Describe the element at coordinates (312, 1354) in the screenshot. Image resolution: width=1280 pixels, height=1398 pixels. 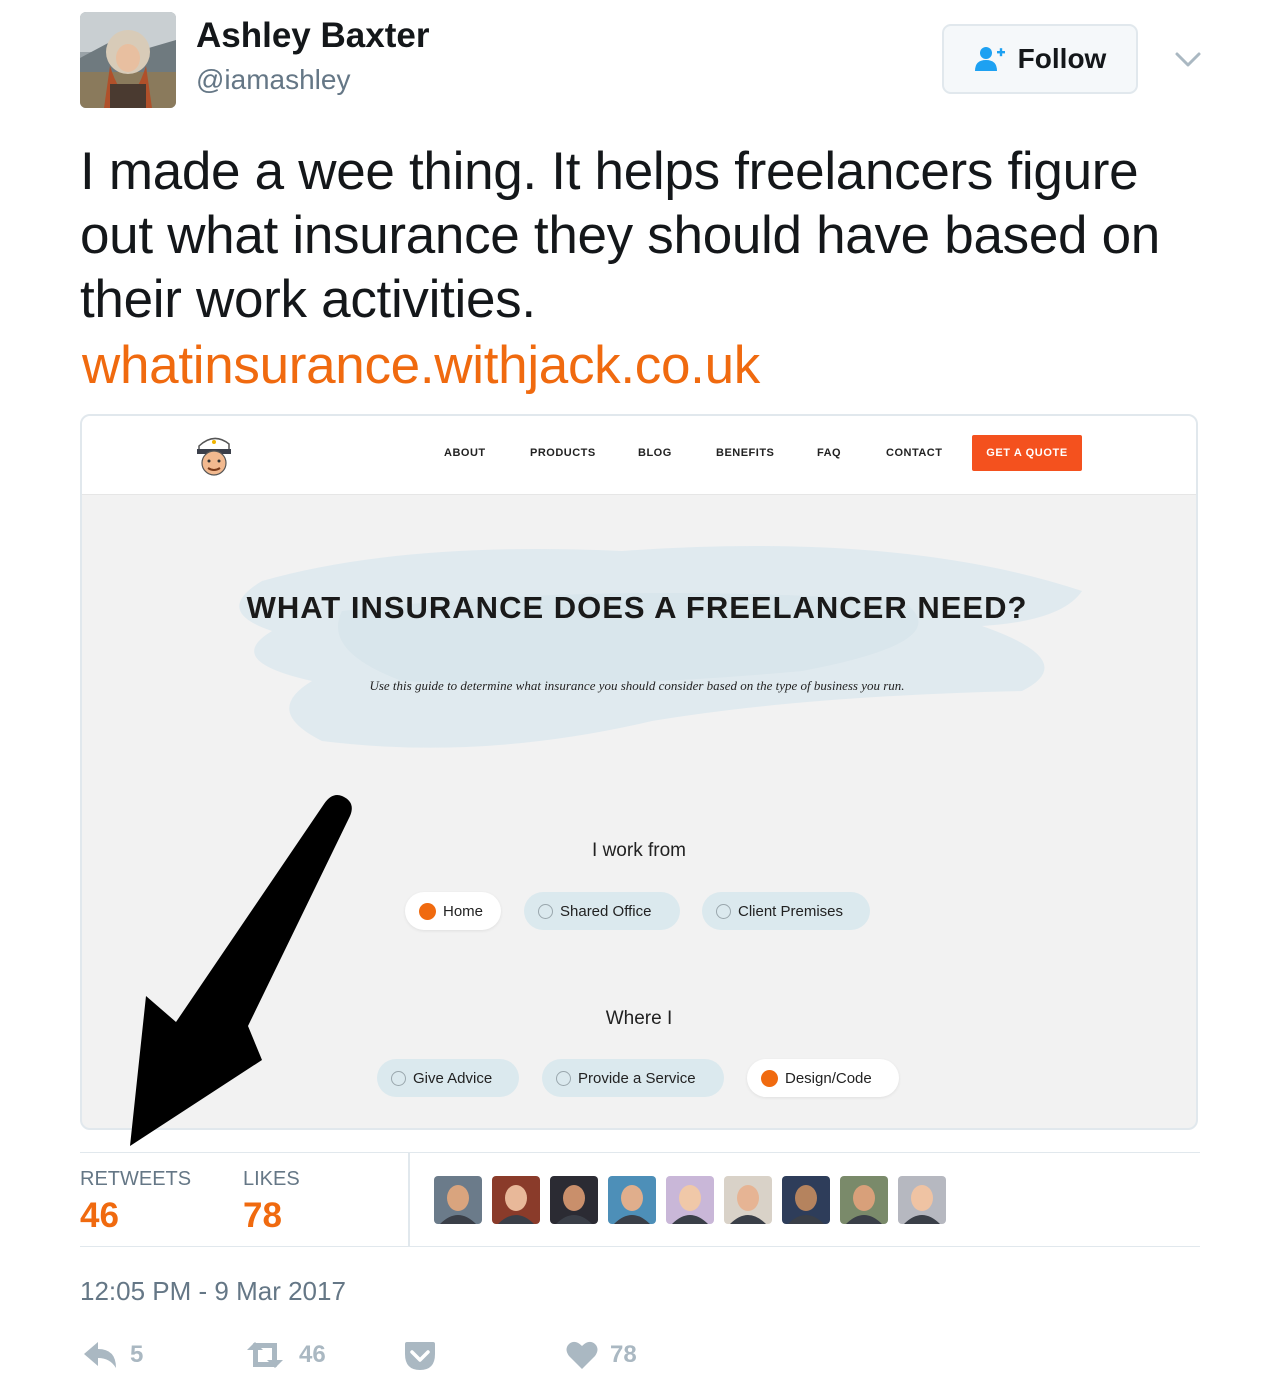
I see `retweet-count: 46` at that location.